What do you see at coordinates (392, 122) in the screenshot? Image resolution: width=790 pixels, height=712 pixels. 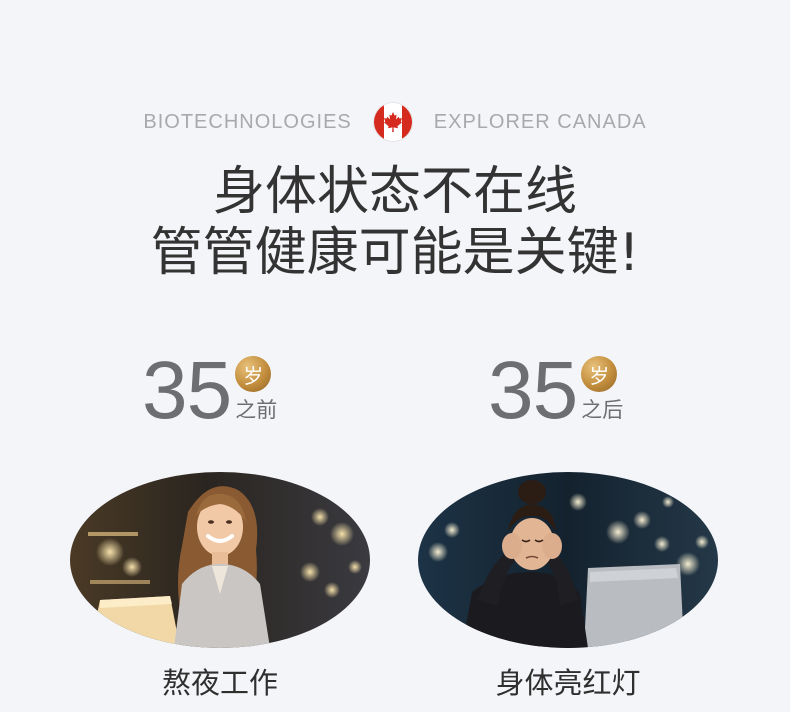 I see `canada-flag-icon` at bounding box center [392, 122].